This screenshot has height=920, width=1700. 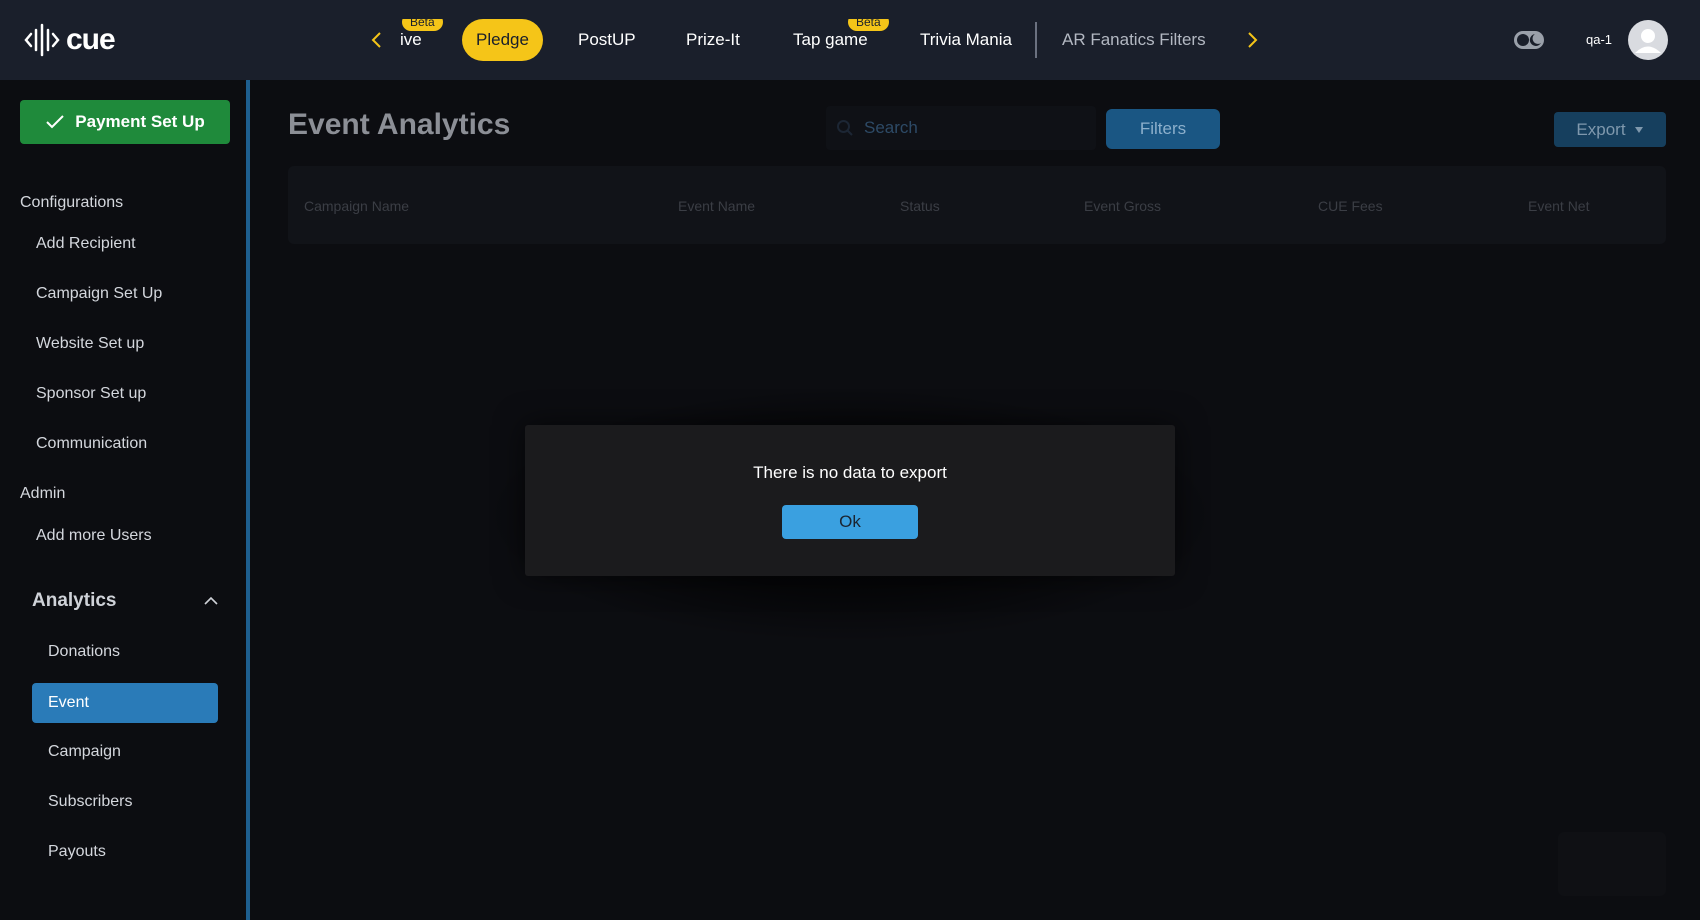 I want to click on search-box, so click(x=961, y=128).